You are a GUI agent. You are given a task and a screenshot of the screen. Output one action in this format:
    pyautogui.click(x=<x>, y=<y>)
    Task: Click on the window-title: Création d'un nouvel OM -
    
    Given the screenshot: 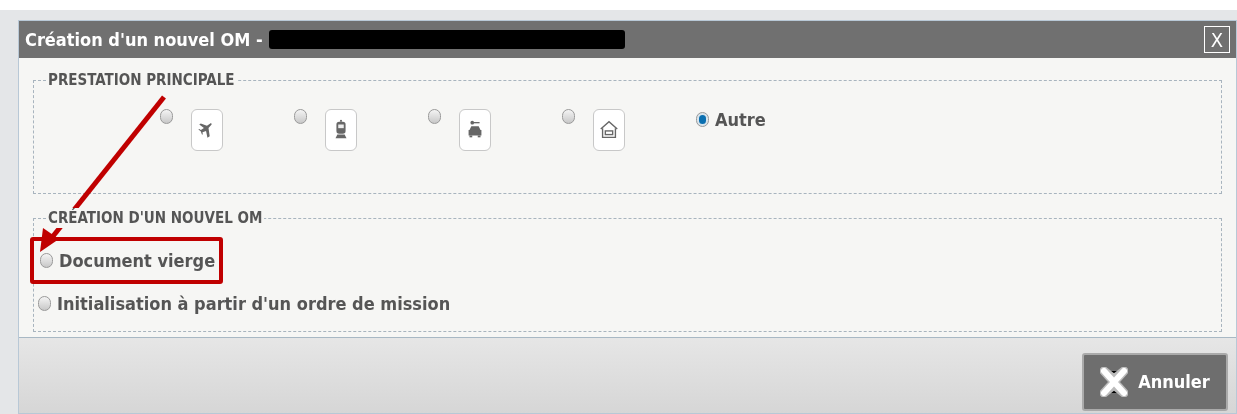 What is the action you would take?
    pyautogui.click(x=144, y=40)
    